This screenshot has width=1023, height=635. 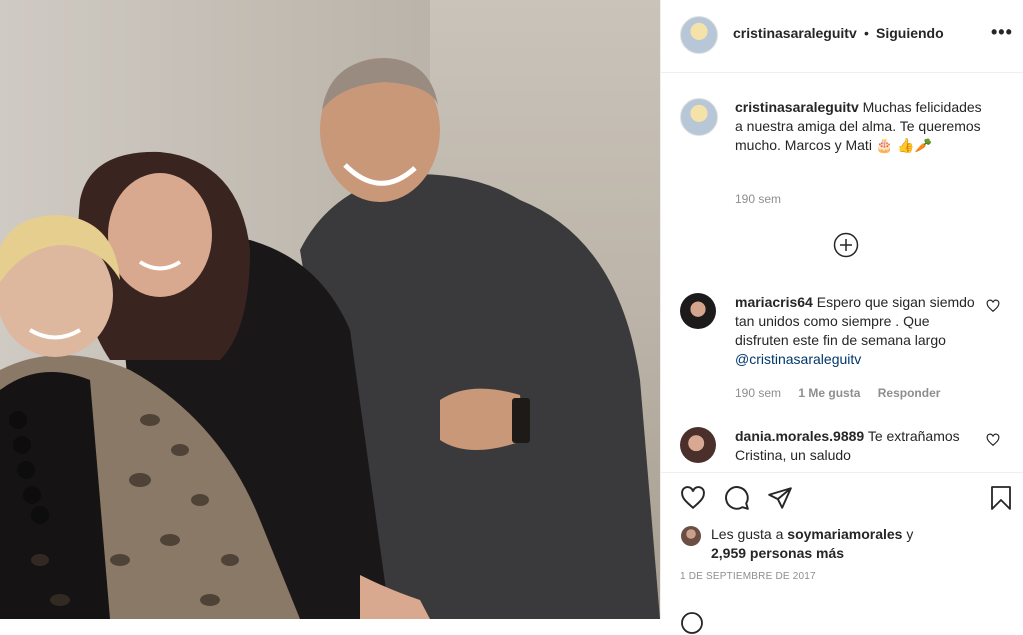 What do you see at coordinates (846, 245) in the screenshot?
I see `plus-circle-icon` at bounding box center [846, 245].